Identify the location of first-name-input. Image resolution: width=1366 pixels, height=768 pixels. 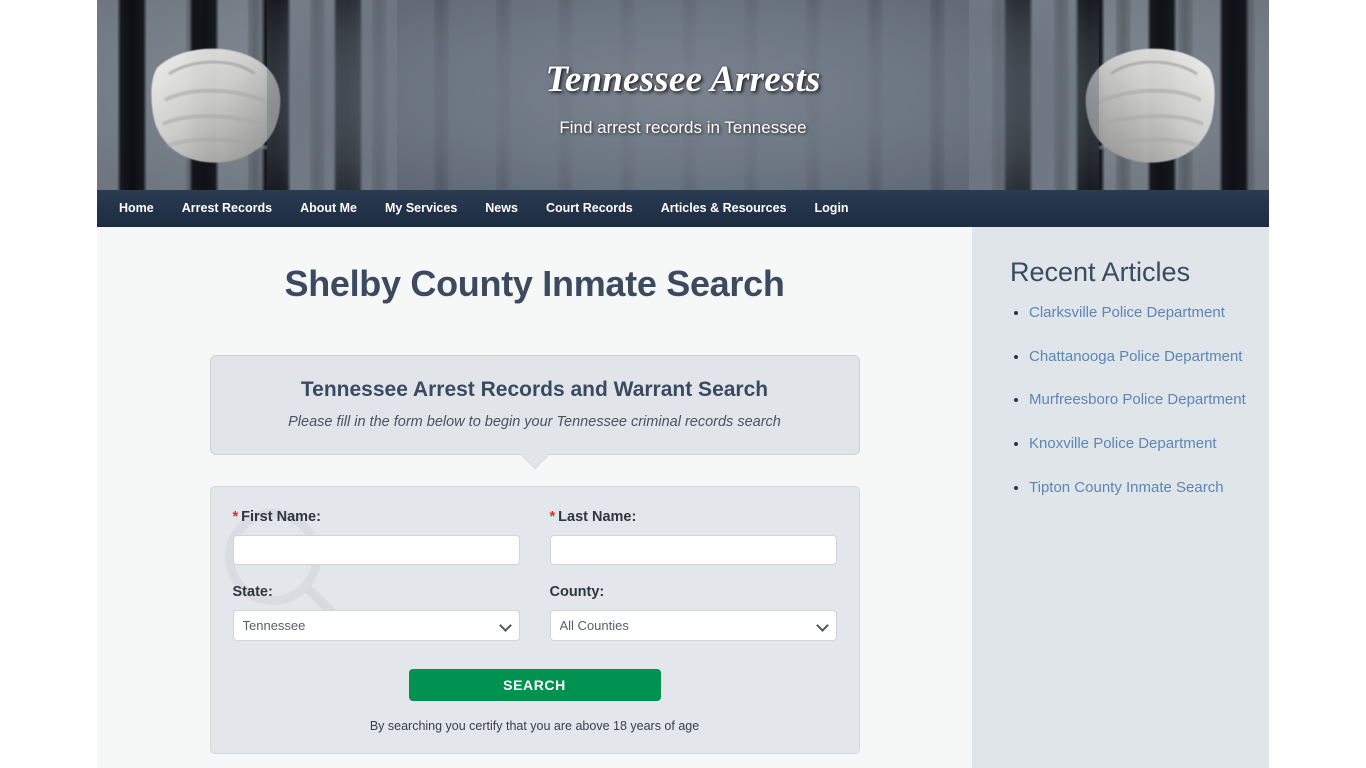
(376, 550).